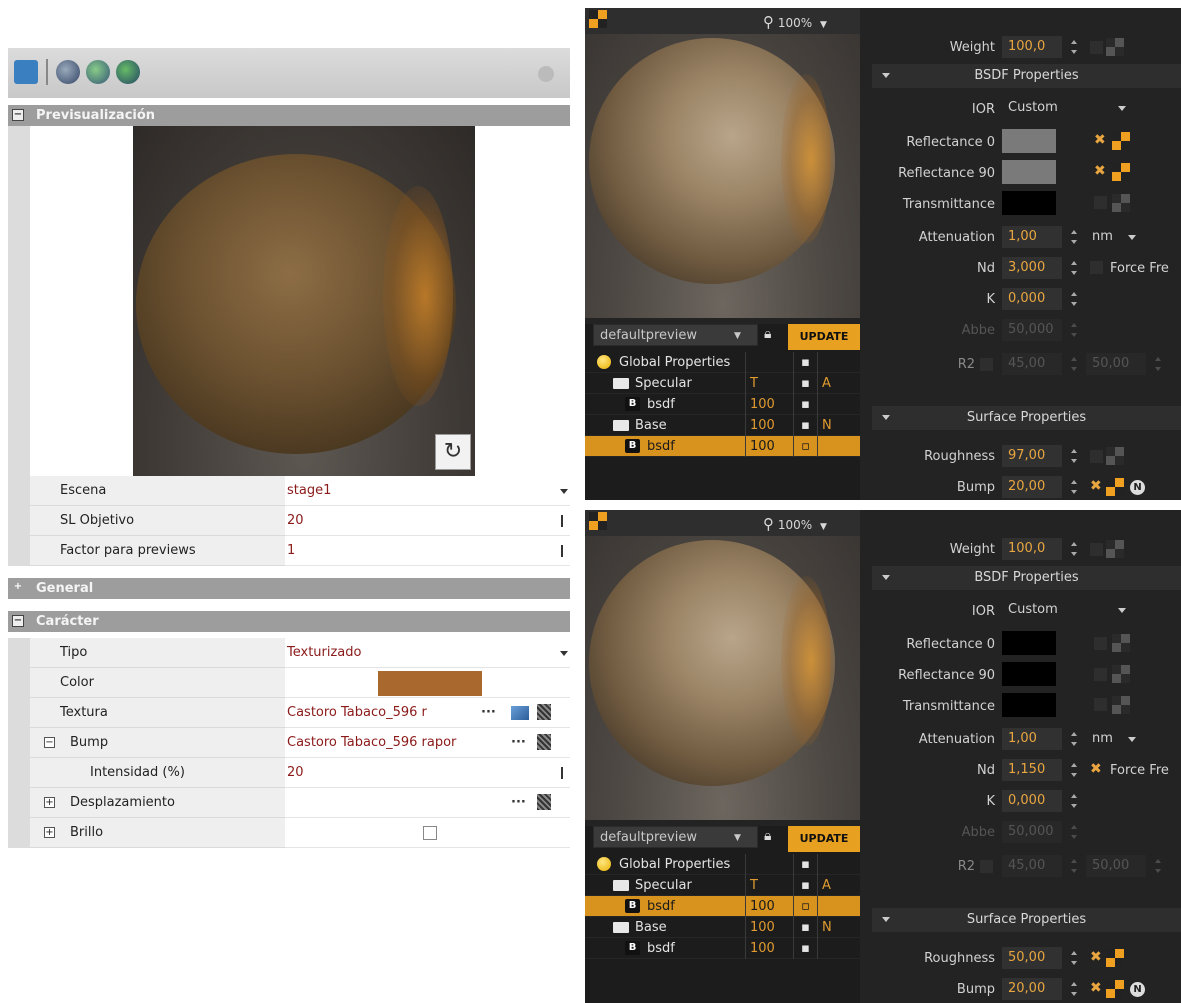 The image size is (1181, 1003). What do you see at coordinates (722, 446) in the screenshot?
I see `layer-tree-row: Bbsdf 100 ▫` at bounding box center [722, 446].